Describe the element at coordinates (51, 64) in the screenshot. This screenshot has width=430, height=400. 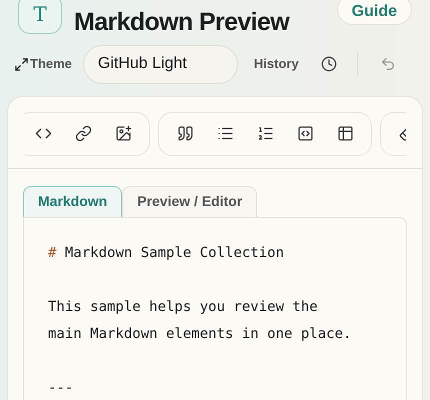
I see `theme-label: Theme` at that location.